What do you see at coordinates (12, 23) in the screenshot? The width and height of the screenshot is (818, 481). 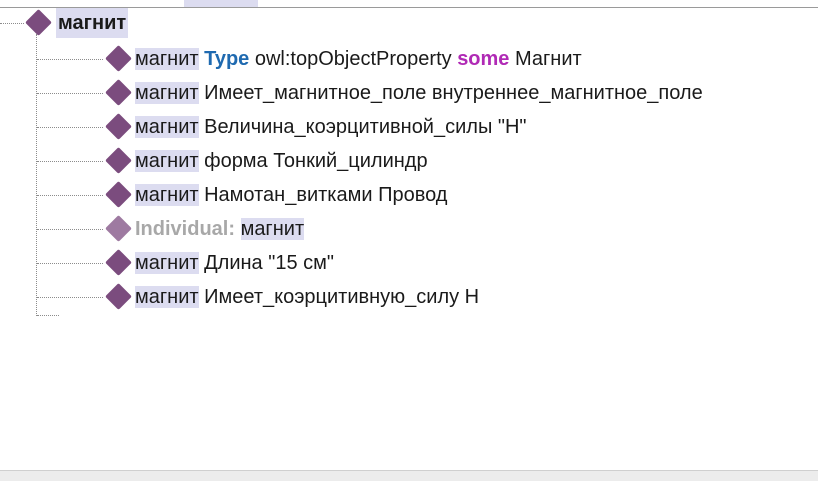 I see `root-connector-line` at bounding box center [12, 23].